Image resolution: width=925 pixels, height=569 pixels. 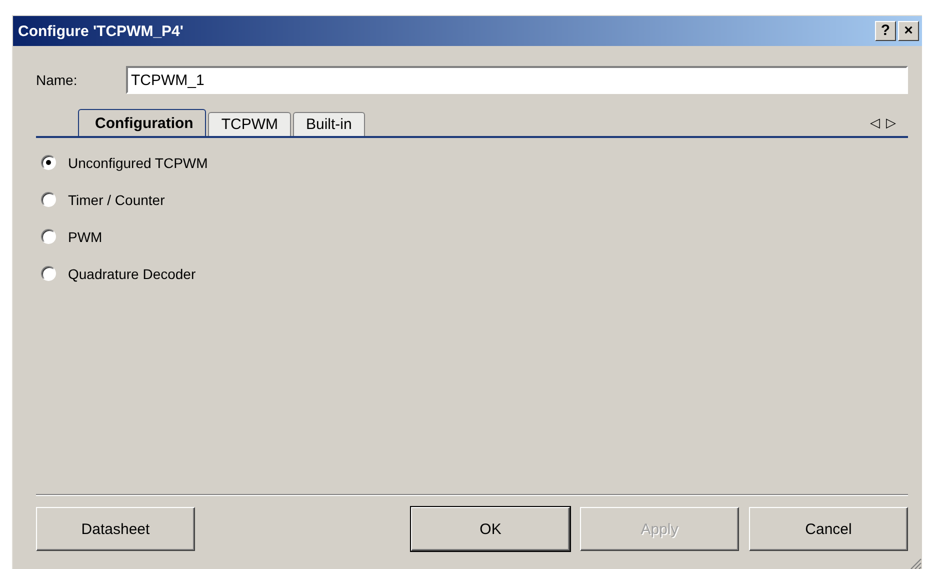 What do you see at coordinates (490, 529) in the screenshot?
I see `dialog-button: OK` at bounding box center [490, 529].